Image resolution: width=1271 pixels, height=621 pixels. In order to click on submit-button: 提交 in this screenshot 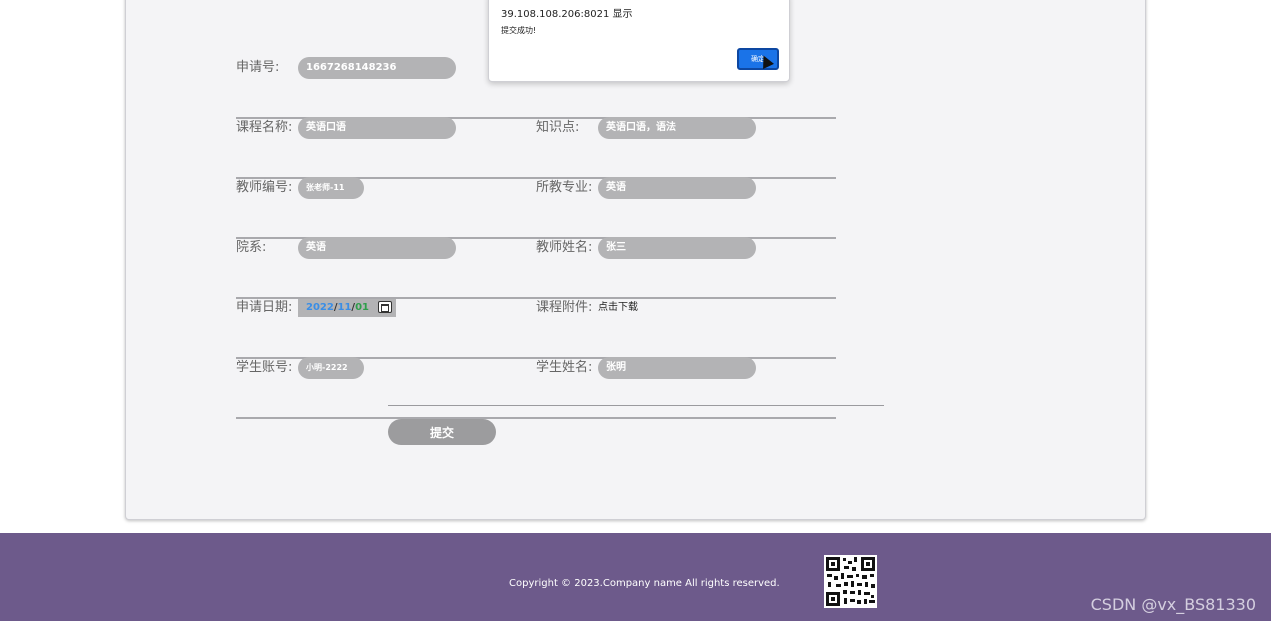, I will do `click(442, 432)`.